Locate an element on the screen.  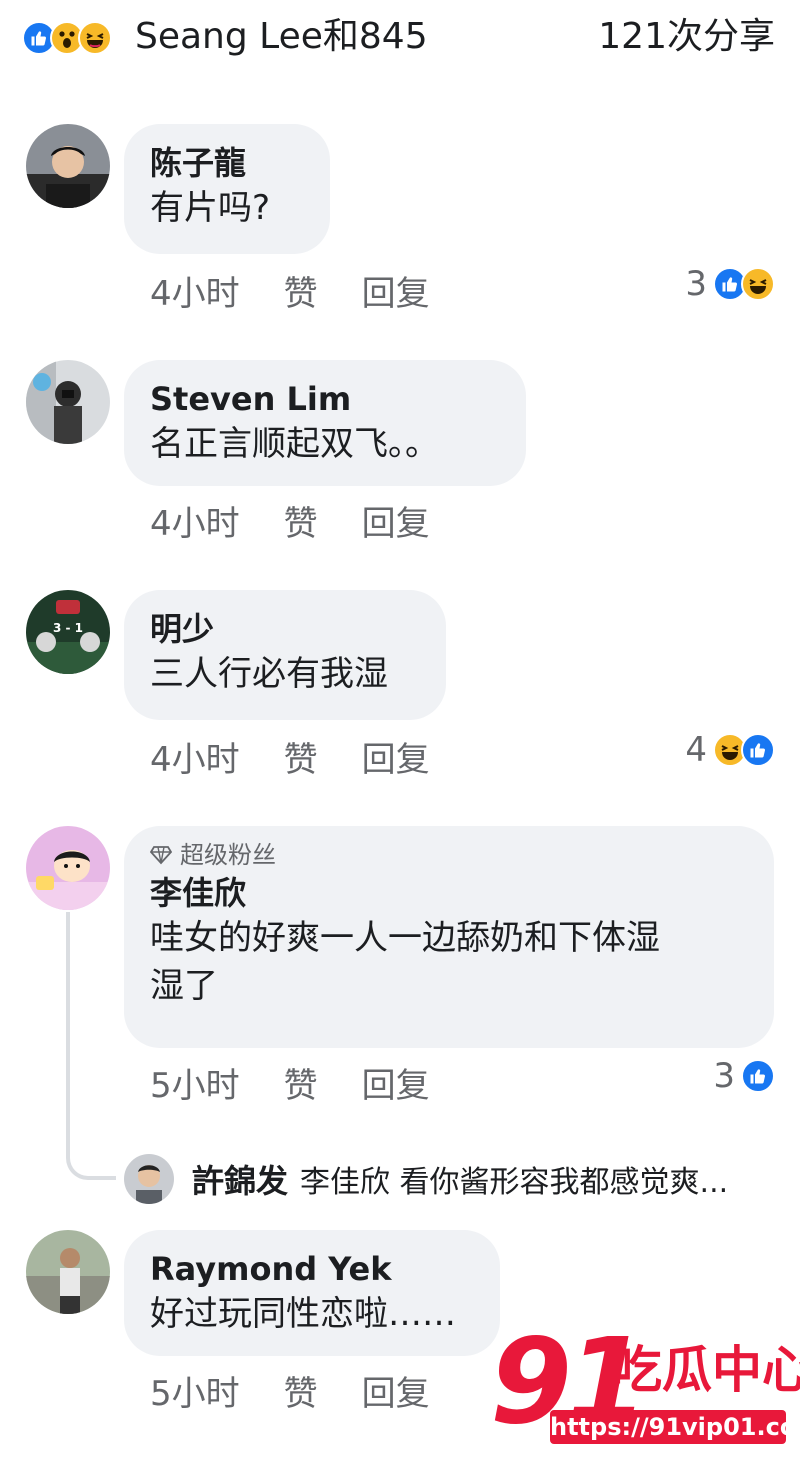
comment-text: 有片吗? is located at coordinates (210, 208).